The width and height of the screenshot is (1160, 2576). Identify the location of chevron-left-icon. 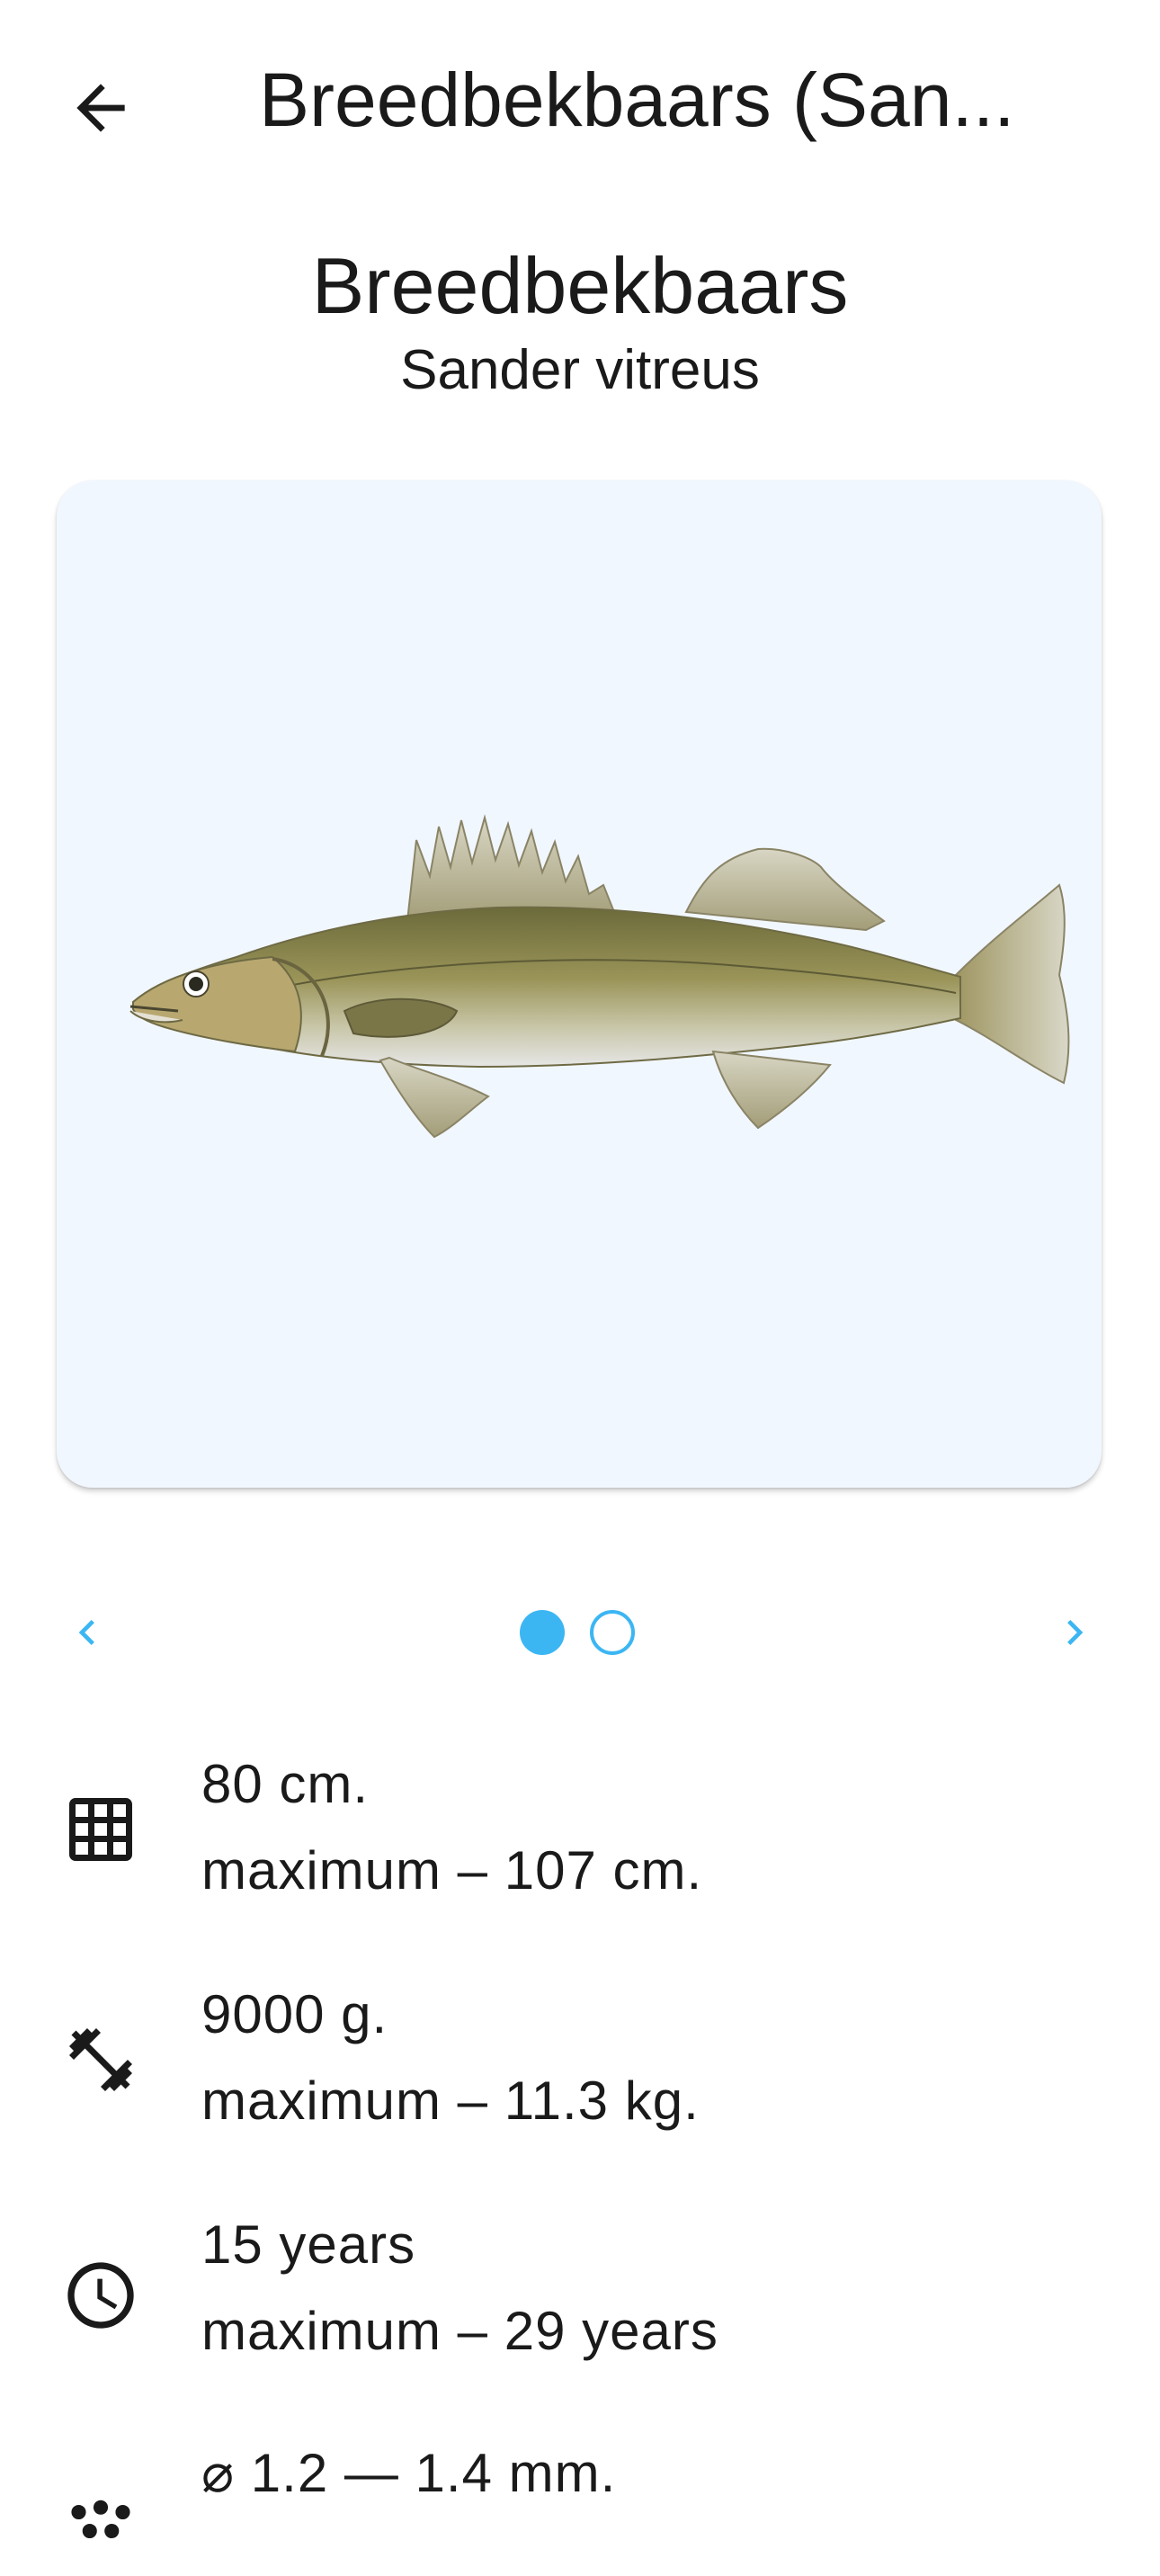
(86, 1632).